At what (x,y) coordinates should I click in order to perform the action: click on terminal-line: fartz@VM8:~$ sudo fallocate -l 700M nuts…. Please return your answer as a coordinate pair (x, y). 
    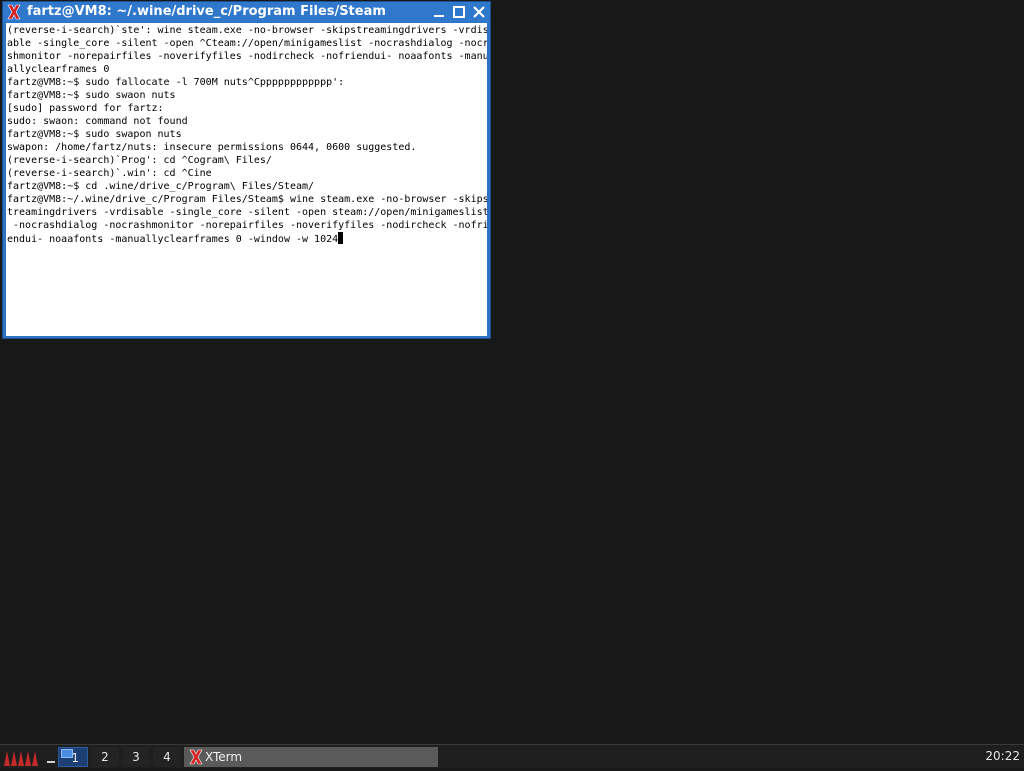
    Looking at the image, I should click on (176, 82).